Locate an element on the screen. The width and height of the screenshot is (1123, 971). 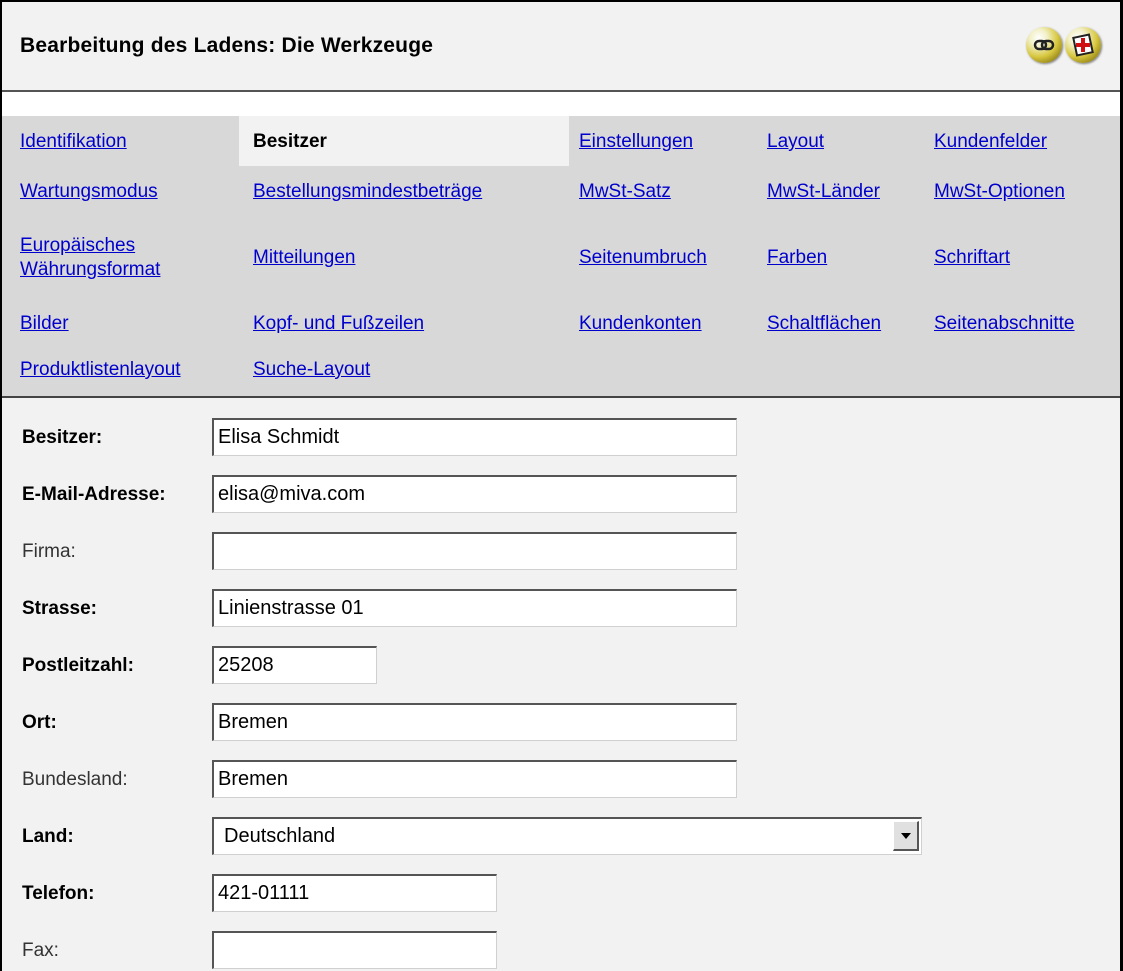
tab-mwst-optionen: MwSt-Optionen is located at coordinates (999, 192).